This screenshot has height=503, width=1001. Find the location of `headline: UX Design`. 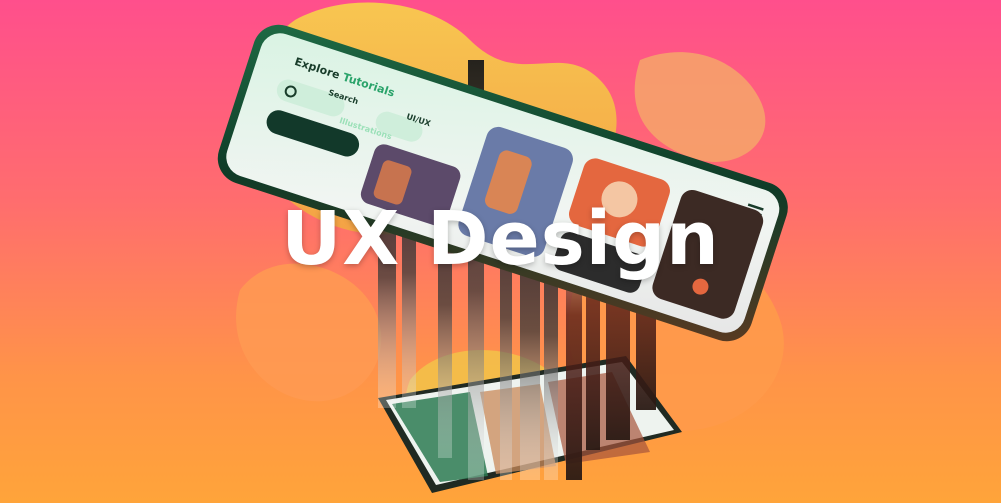

headline: UX Design is located at coordinates (500, 239).